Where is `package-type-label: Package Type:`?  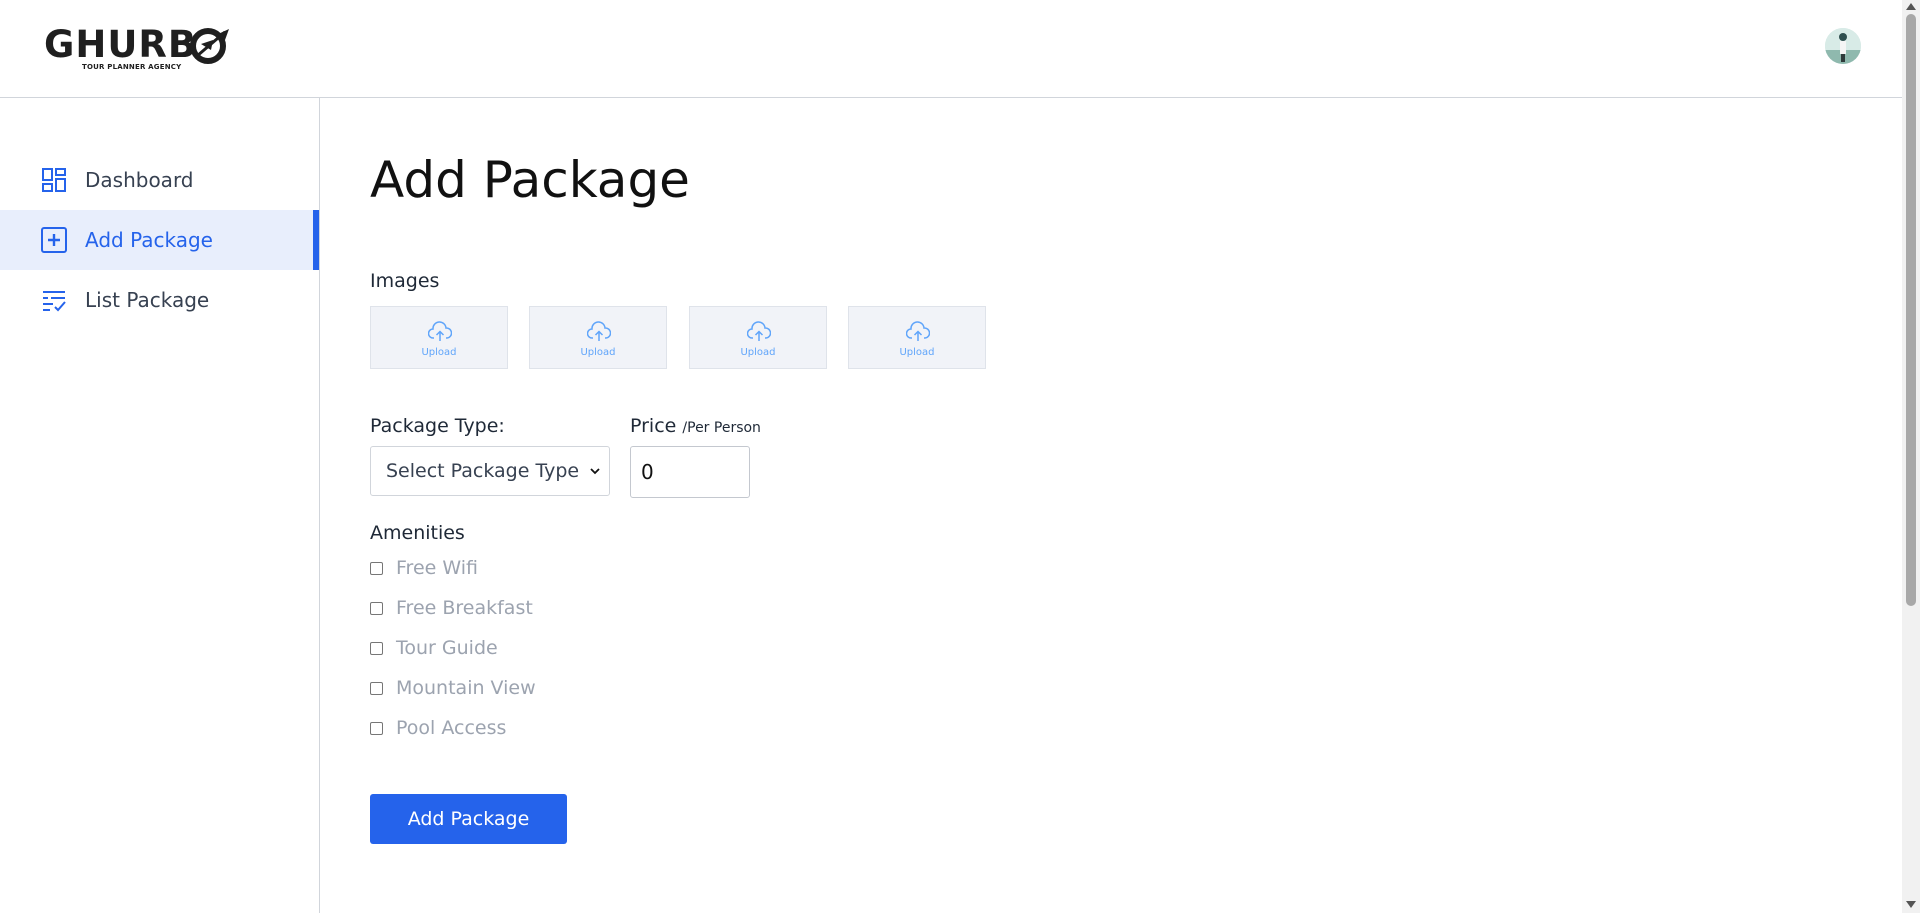
package-type-label: Package Type: is located at coordinates (437, 426).